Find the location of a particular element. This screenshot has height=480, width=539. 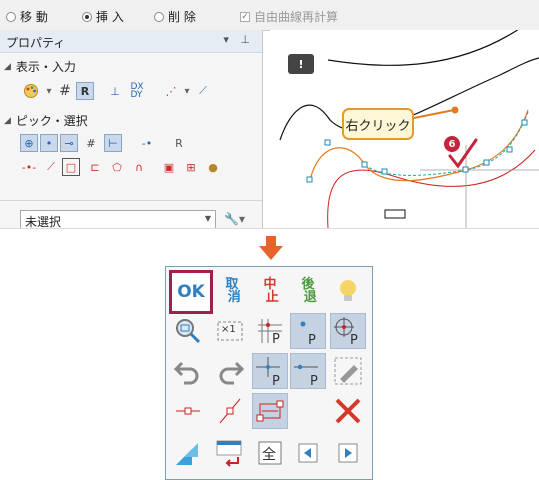

perpendicular-pick-icon: P is located at coordinates (268, 372).